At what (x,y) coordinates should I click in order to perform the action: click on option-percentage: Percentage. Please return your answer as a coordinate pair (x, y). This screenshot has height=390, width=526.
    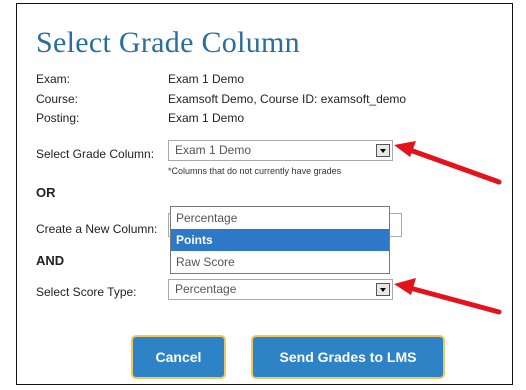
    Looking at the image, I should click on (280, 218).